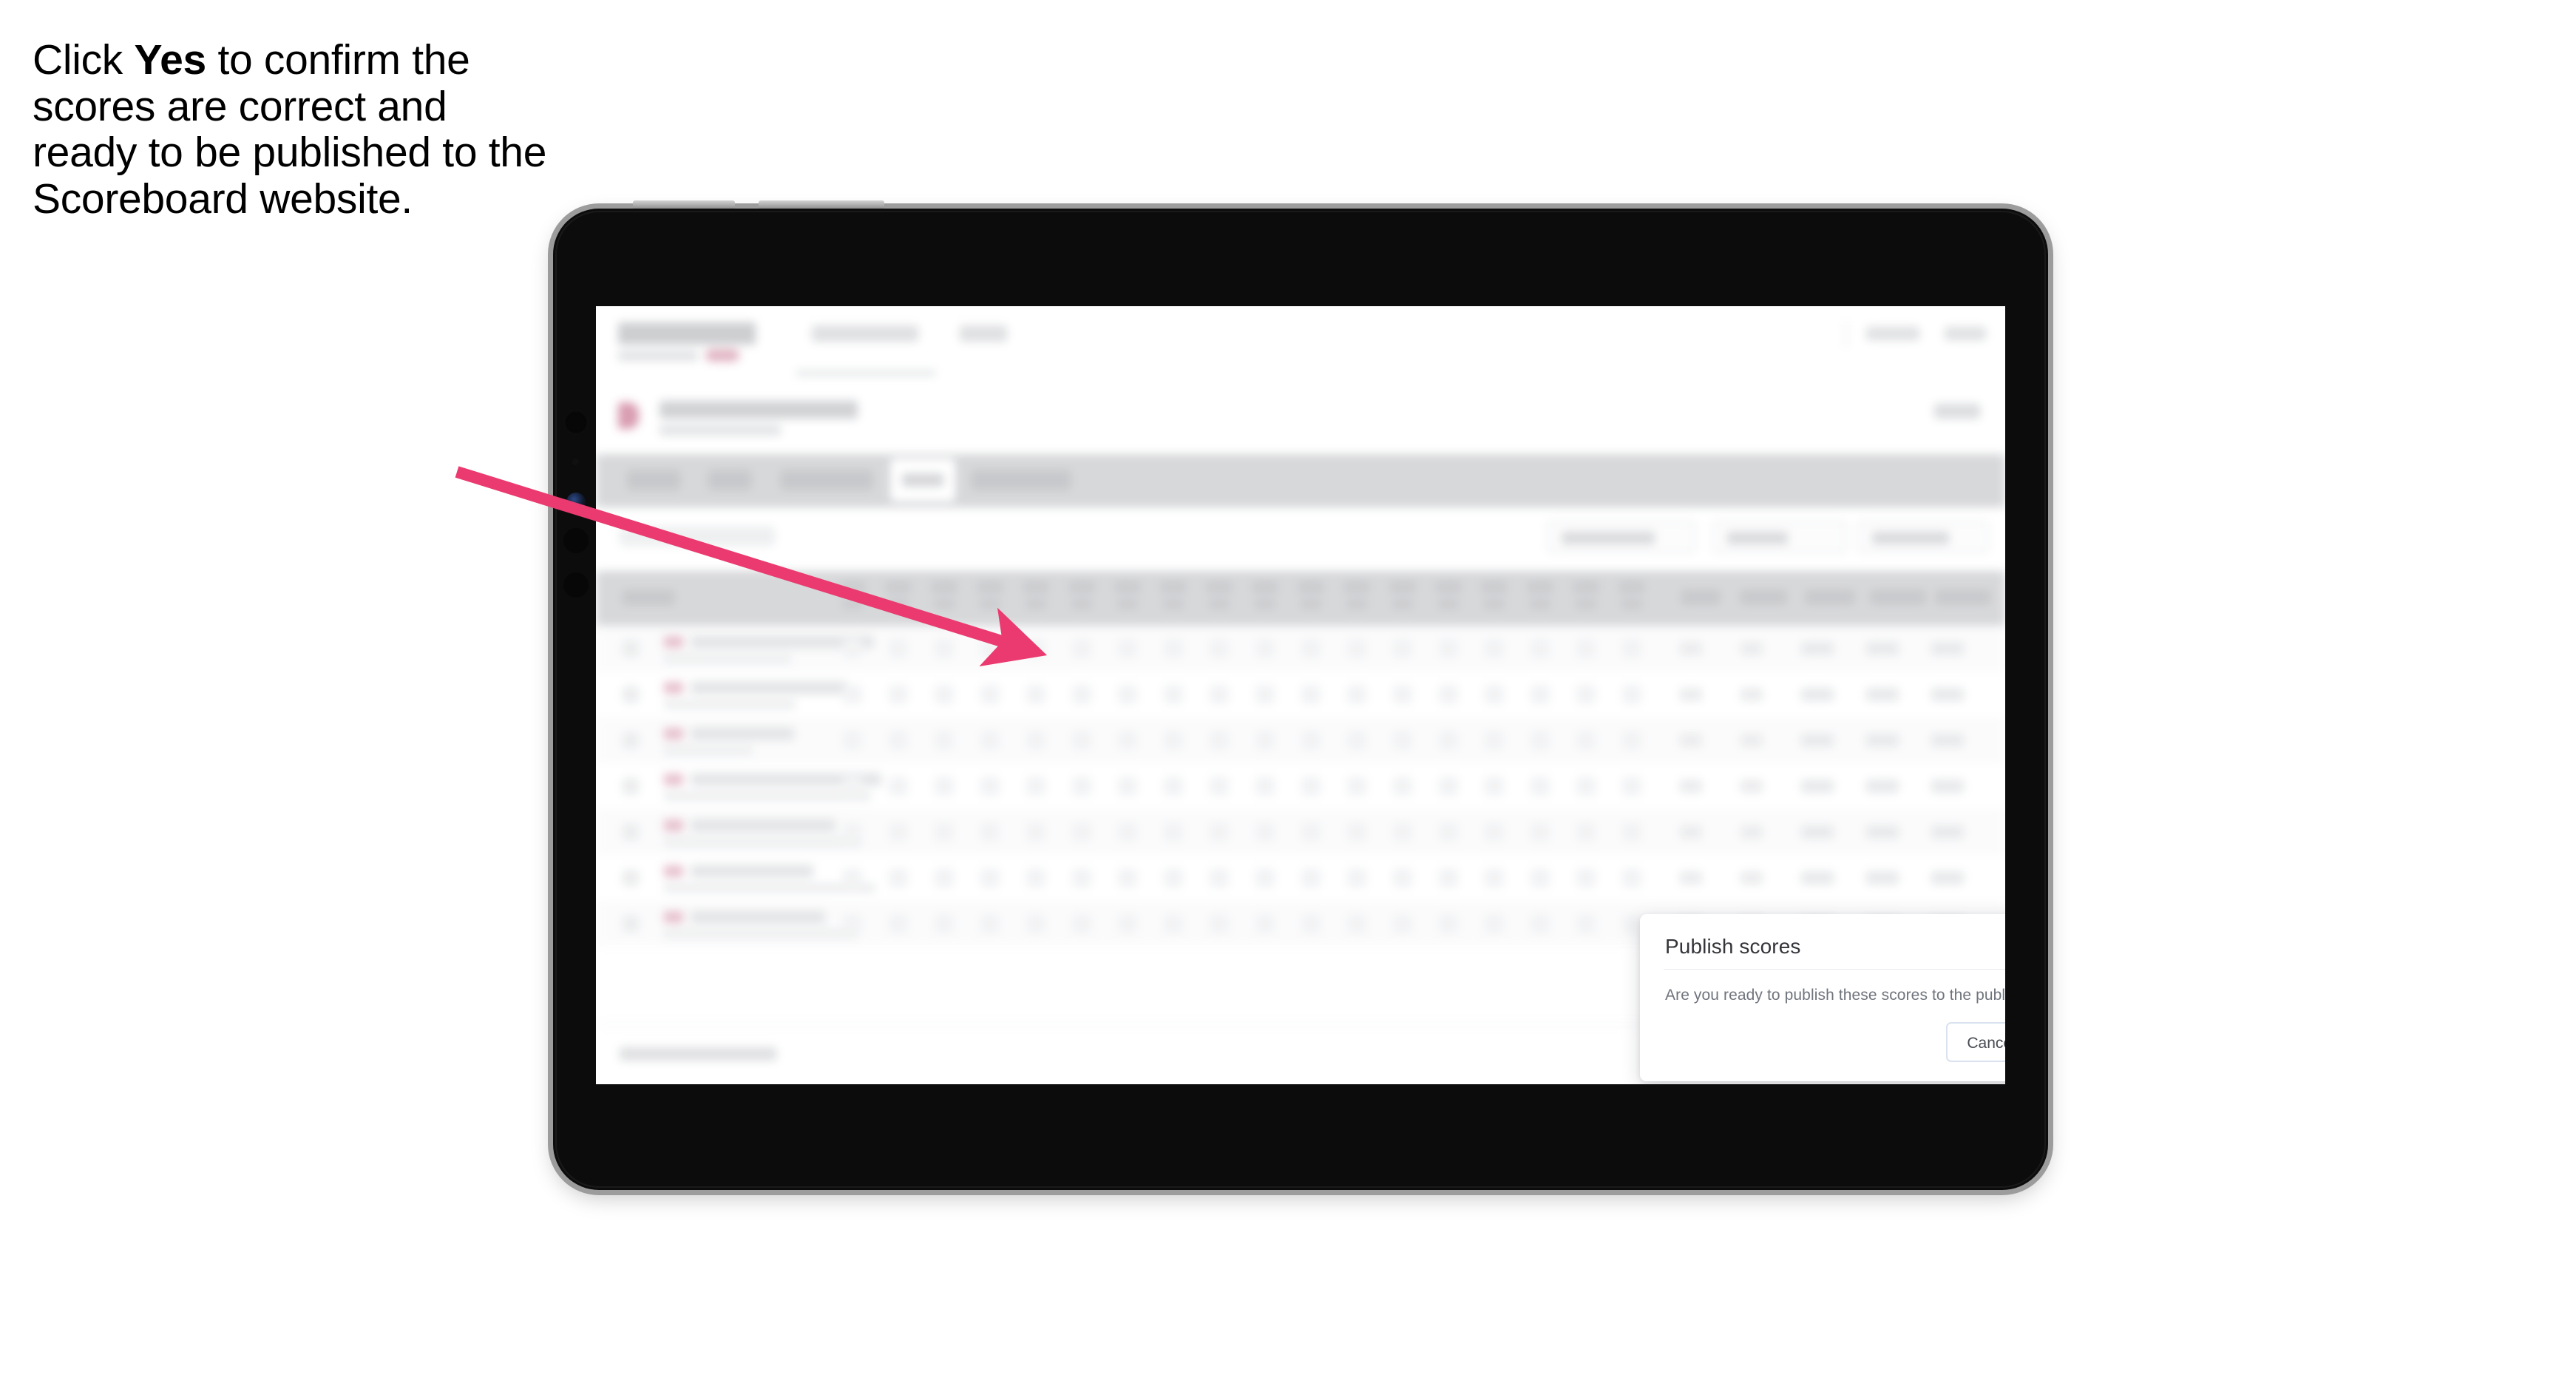 The image size is (2576, 1386). I want to click on tab-leaderboard, so click(1021, 480).